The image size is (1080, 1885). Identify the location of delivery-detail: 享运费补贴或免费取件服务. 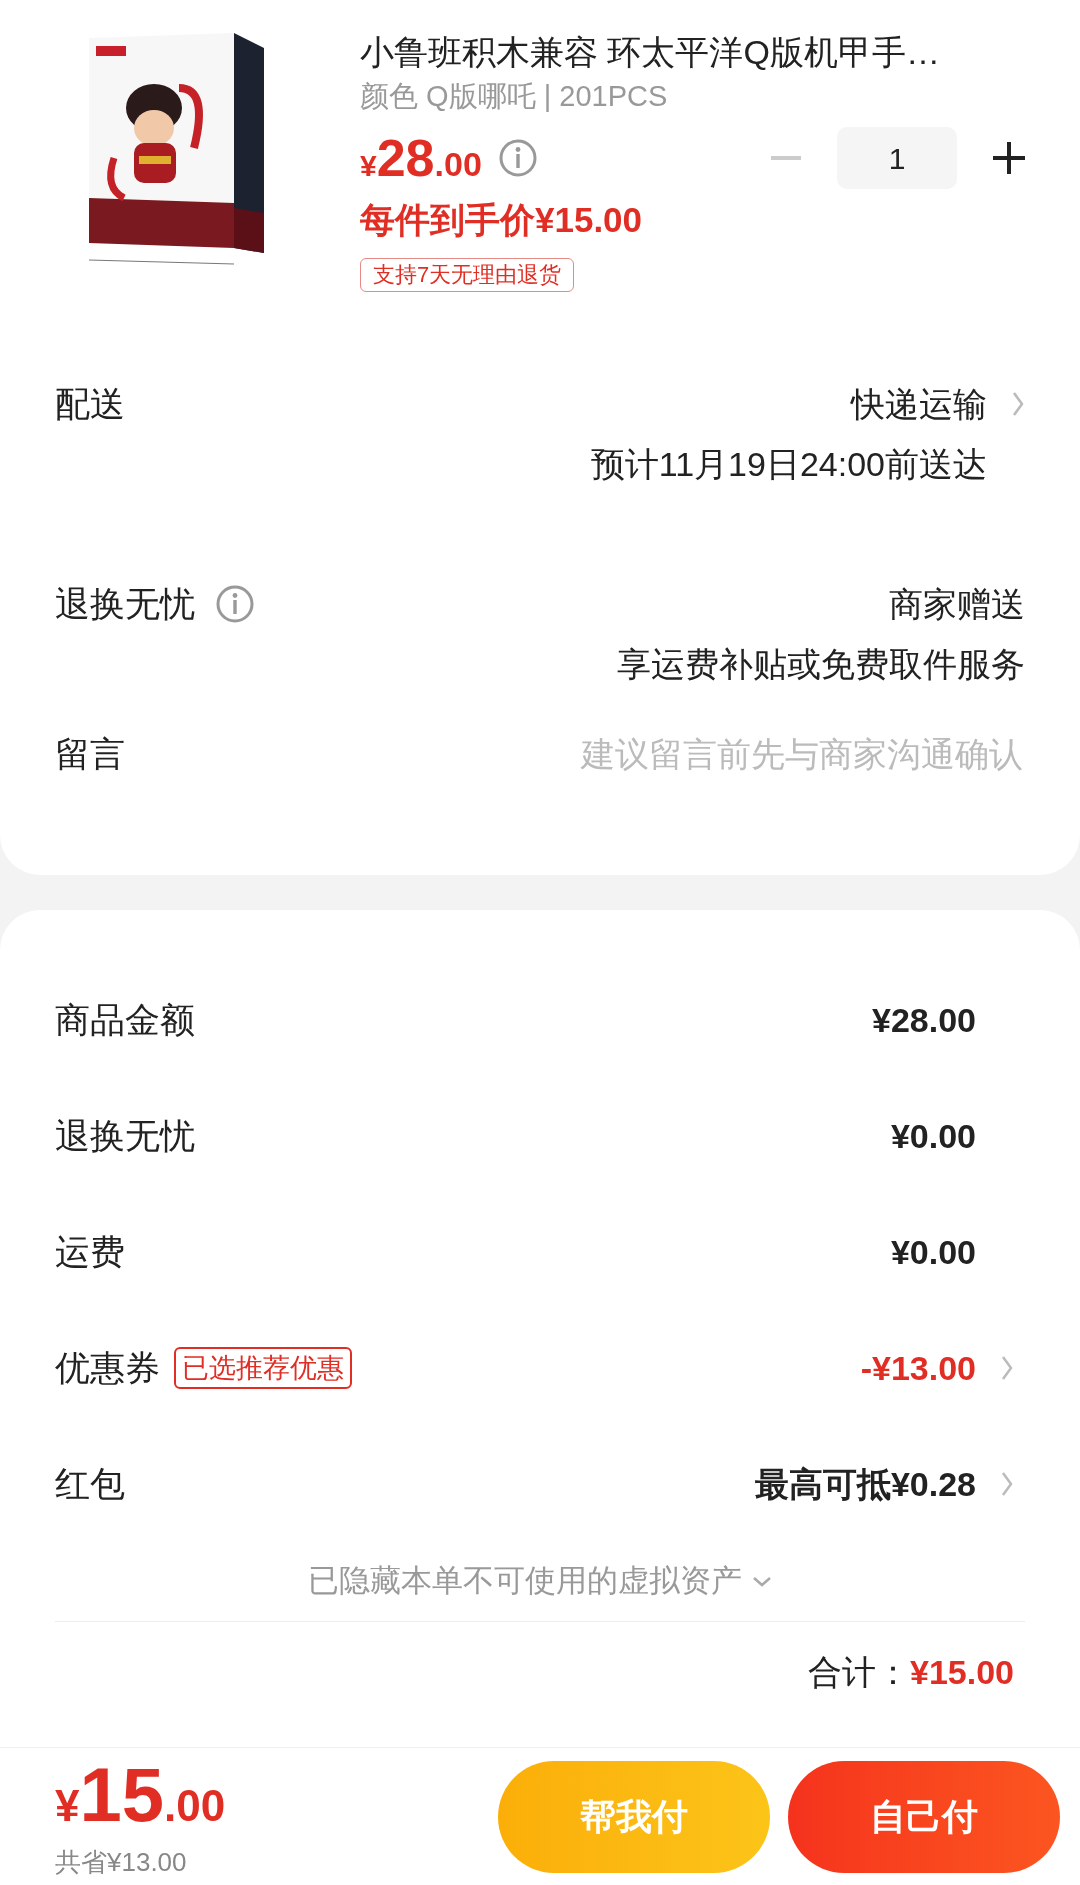
(821, 664).